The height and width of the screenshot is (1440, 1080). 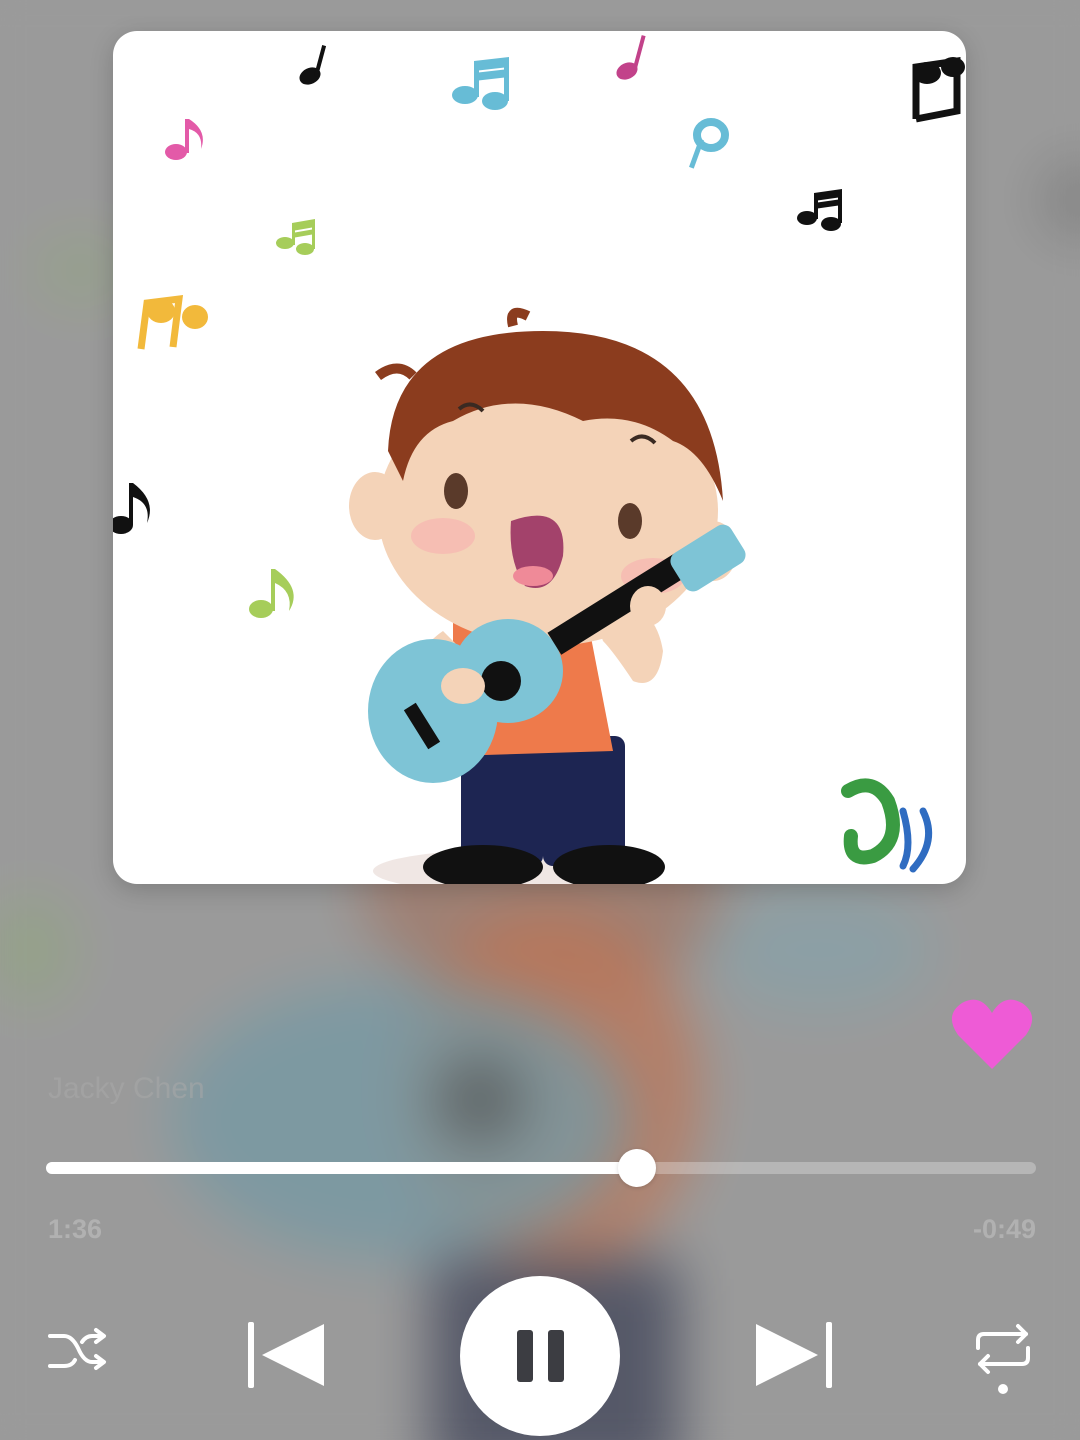 What do you see at coordinates (1004, 1229) in the screenshot?
I see `remaining-time: -0:49` at bounding box center [1004, 1229].